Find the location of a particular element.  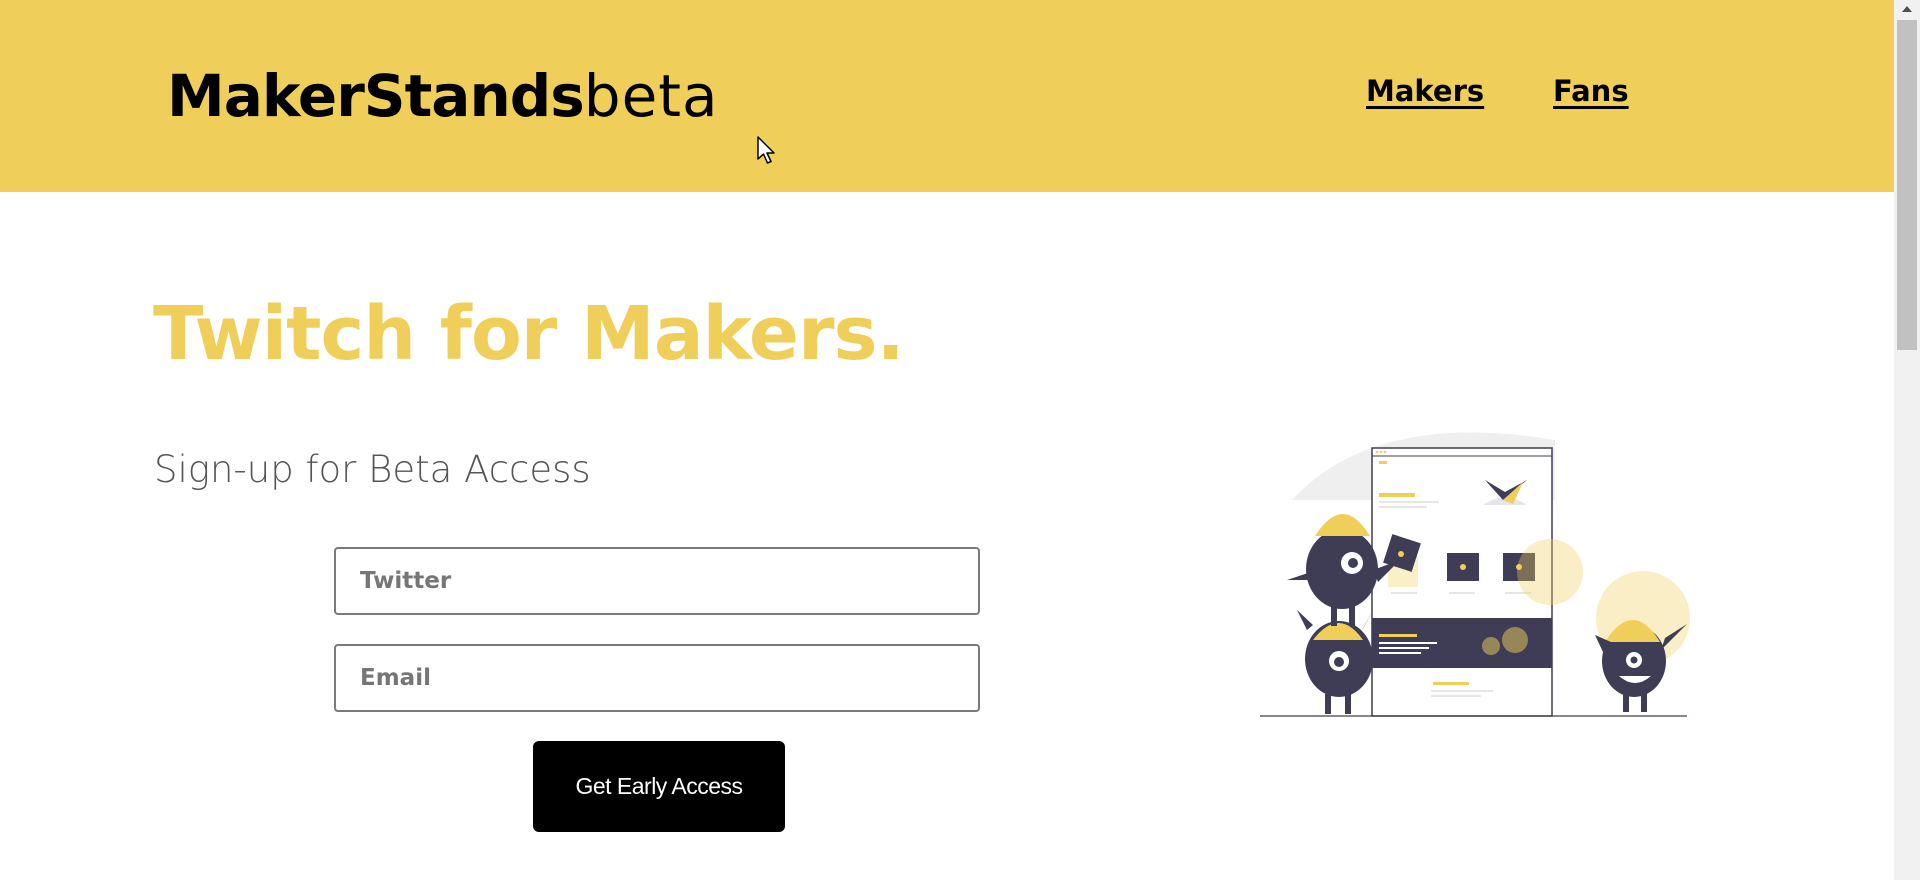

makers-illustration is located at coordinates (1475, 574).